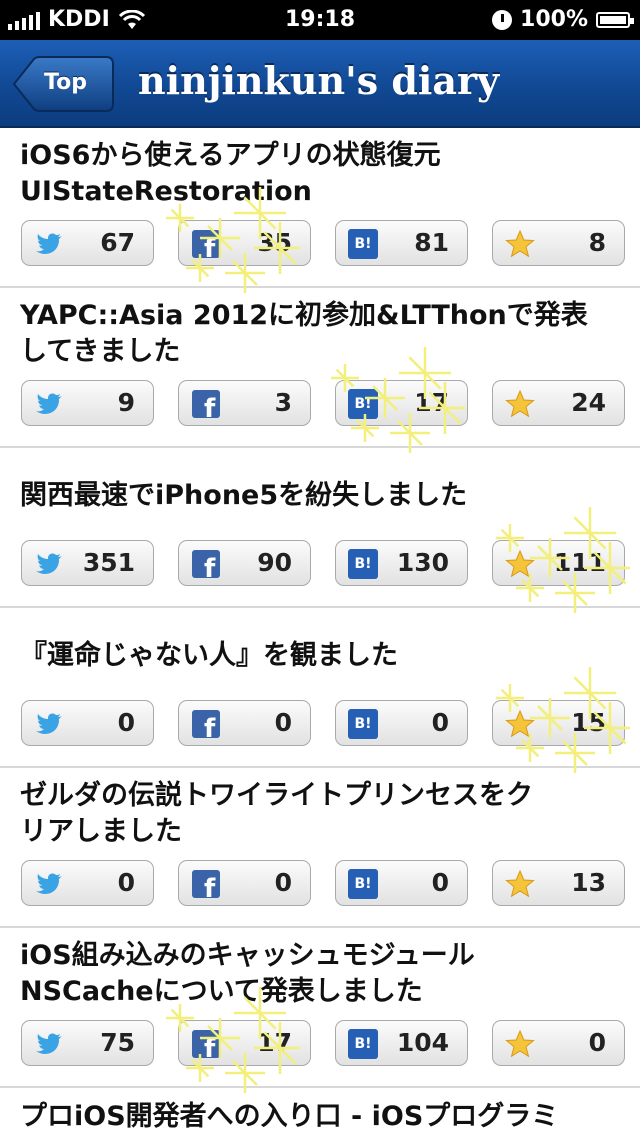 Image resolution: width=640 pixels, height=1136 pixels. Describe the element at coordinates (320, 530) in the screenshot. I see `list-item: 関西最速でiPhone5を紛失しました 351 f 90 B! 130 111` at that location.